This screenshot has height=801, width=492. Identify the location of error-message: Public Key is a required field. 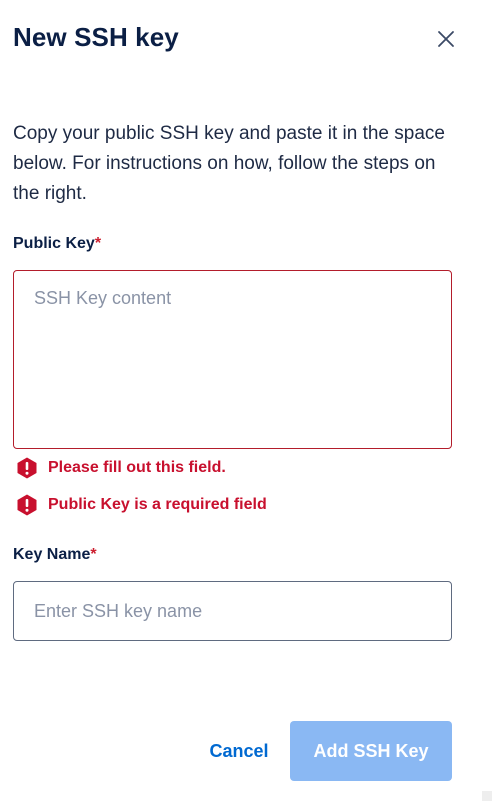
(141, 505).